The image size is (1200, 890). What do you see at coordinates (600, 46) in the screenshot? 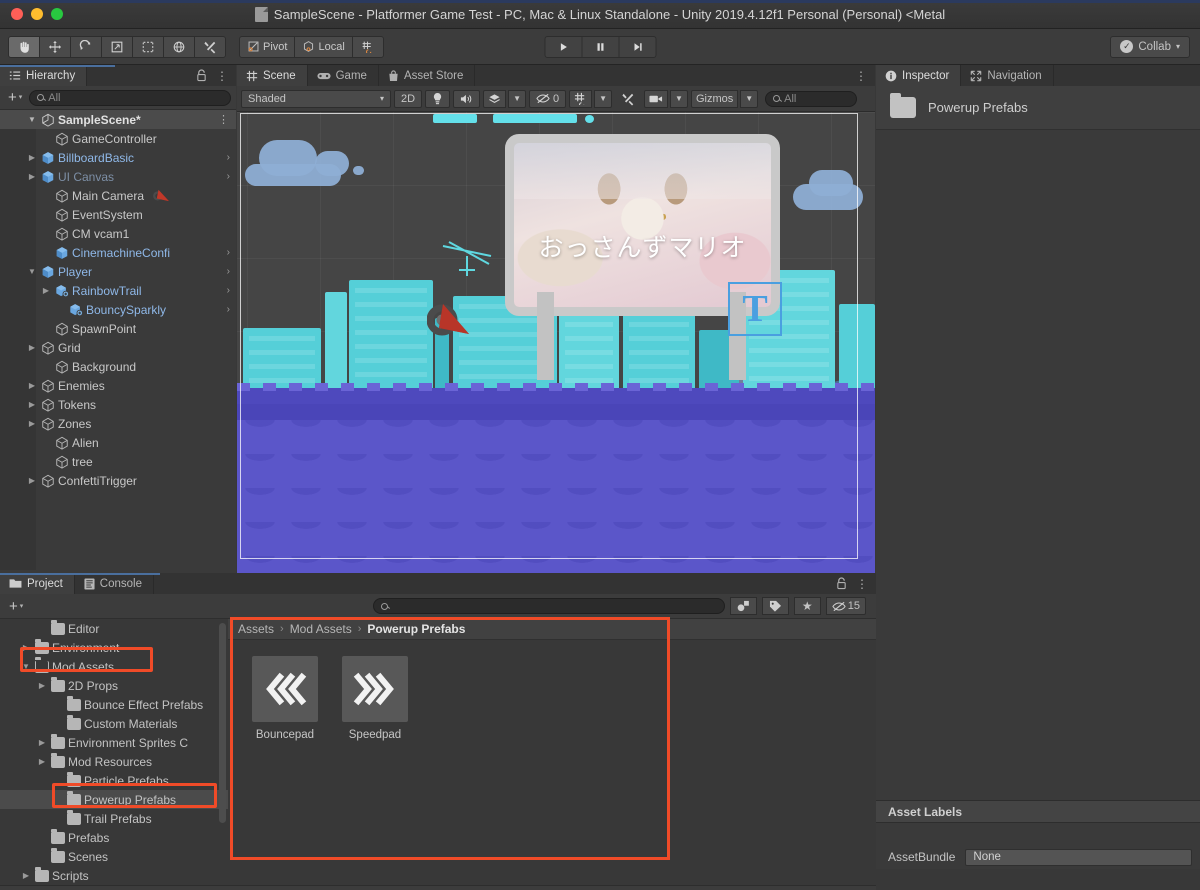
I see `pause-button` at bounding box center [600, 46].